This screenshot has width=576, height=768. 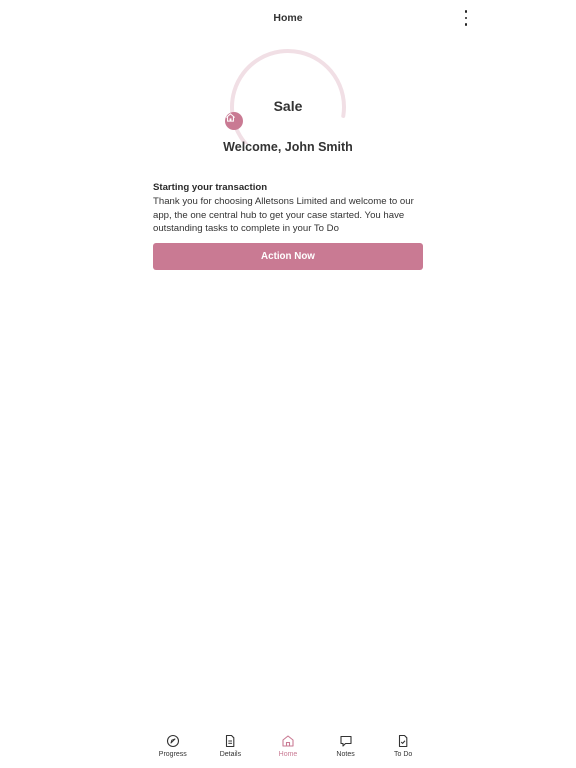 What do you see at coordinates (172, 754) in the screenshot?
I see `nav-label-progress: Progress` at bounding box center [172, 754].